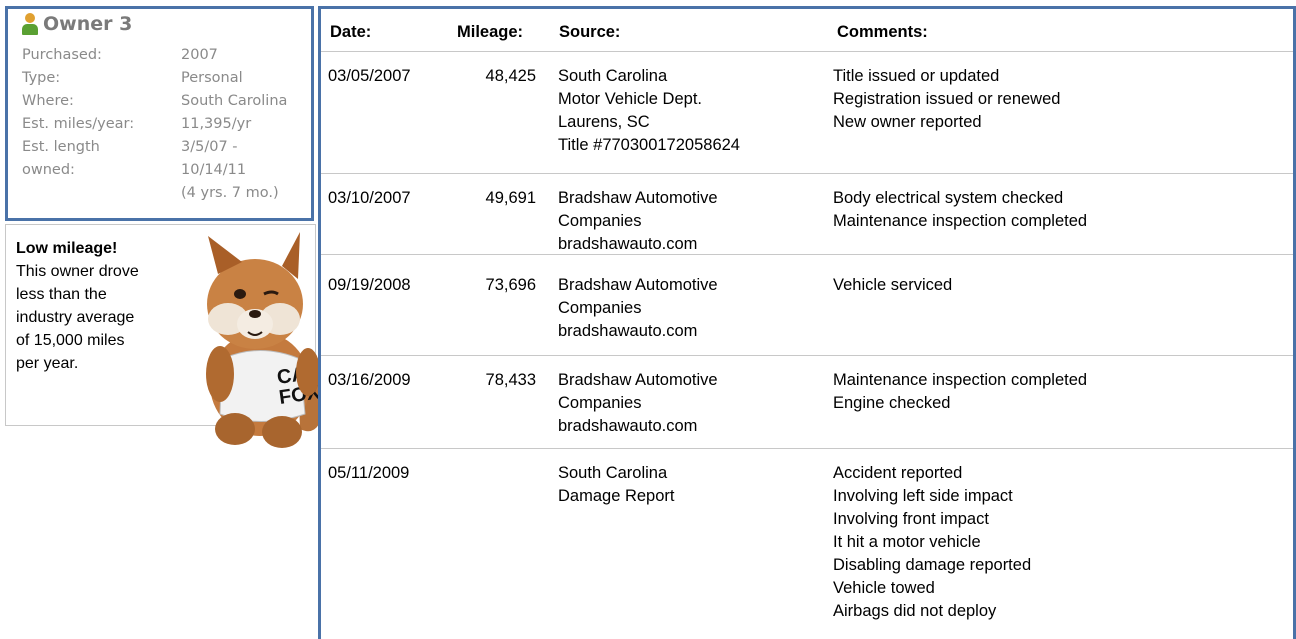 Image resolution: width=1296 pixels, height=639 pixels. What do you see at coordinates (807, 30) in the screenshot?
I see `table-header-row: Date: Mileage: Source: Comments:` at bounding box center [807, 30].